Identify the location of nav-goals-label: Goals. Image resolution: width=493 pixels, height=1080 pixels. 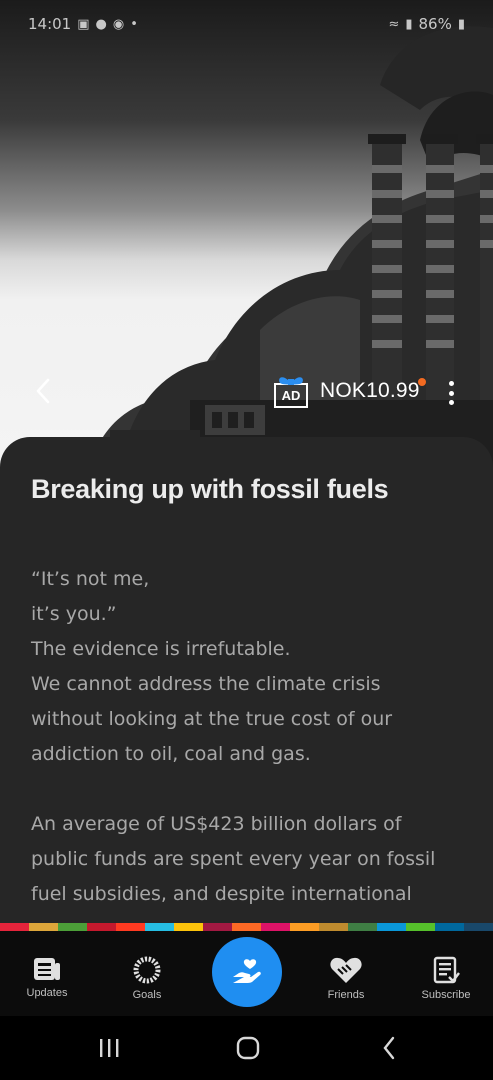
(147, 995).